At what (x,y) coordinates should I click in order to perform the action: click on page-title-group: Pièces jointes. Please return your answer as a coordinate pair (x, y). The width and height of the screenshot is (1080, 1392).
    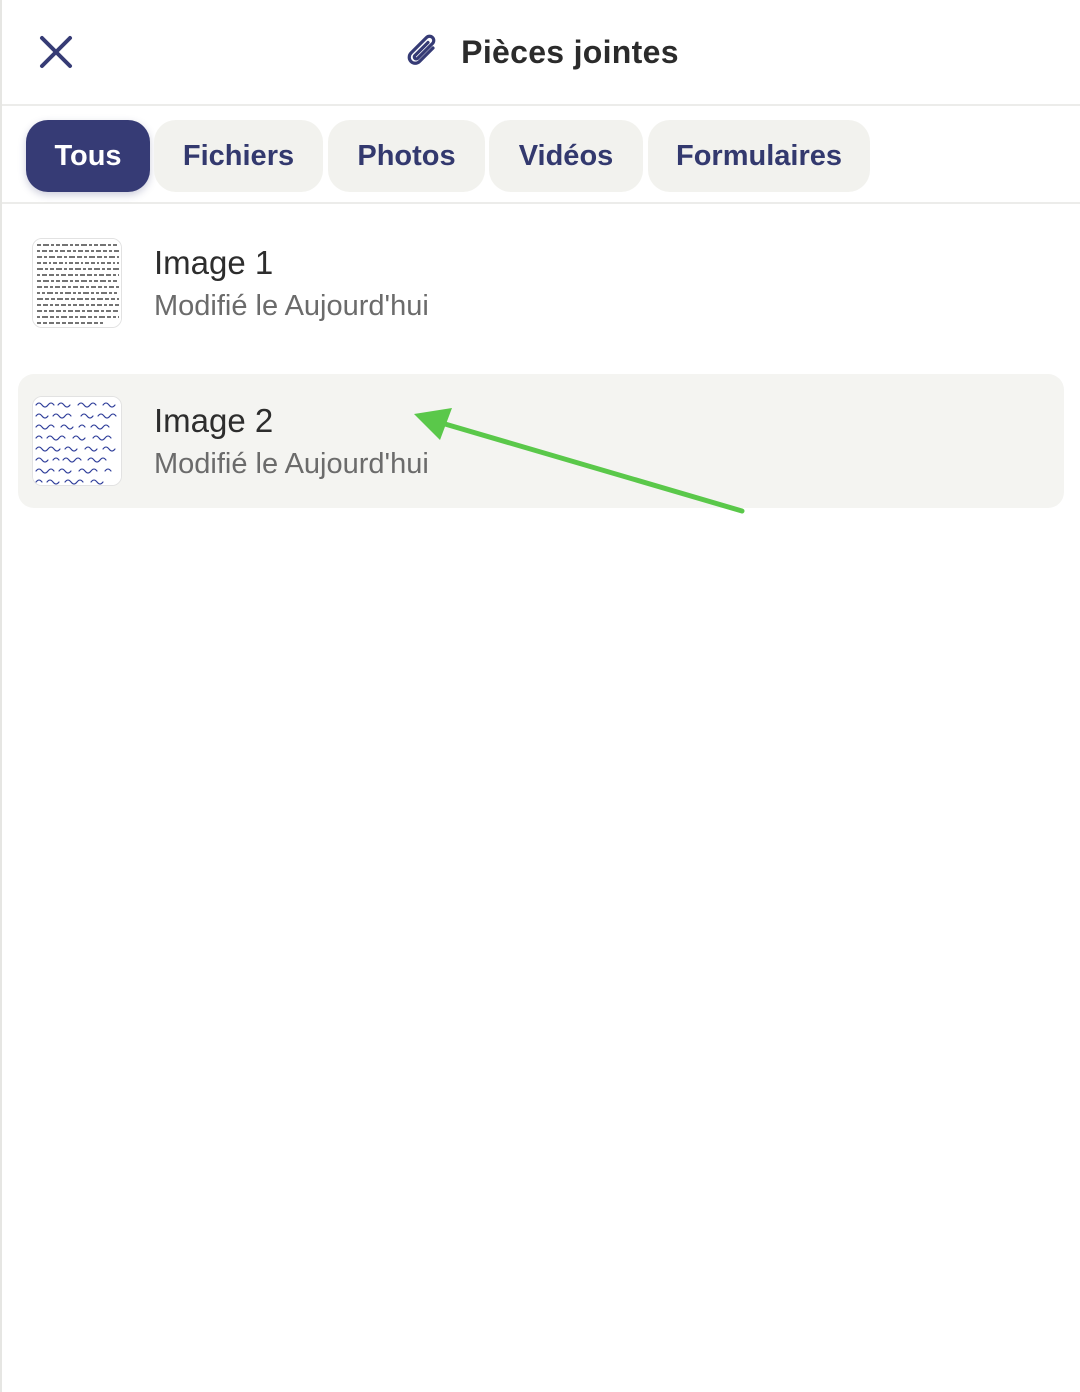
    Looking at the image, I should click on (541, 52).